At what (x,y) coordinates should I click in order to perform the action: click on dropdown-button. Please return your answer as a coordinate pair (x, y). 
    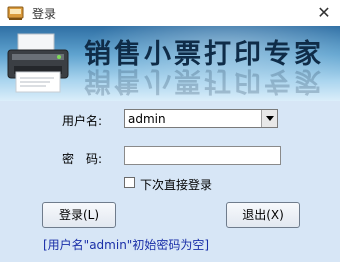
    Looking at the image, I should click on (269, 118).